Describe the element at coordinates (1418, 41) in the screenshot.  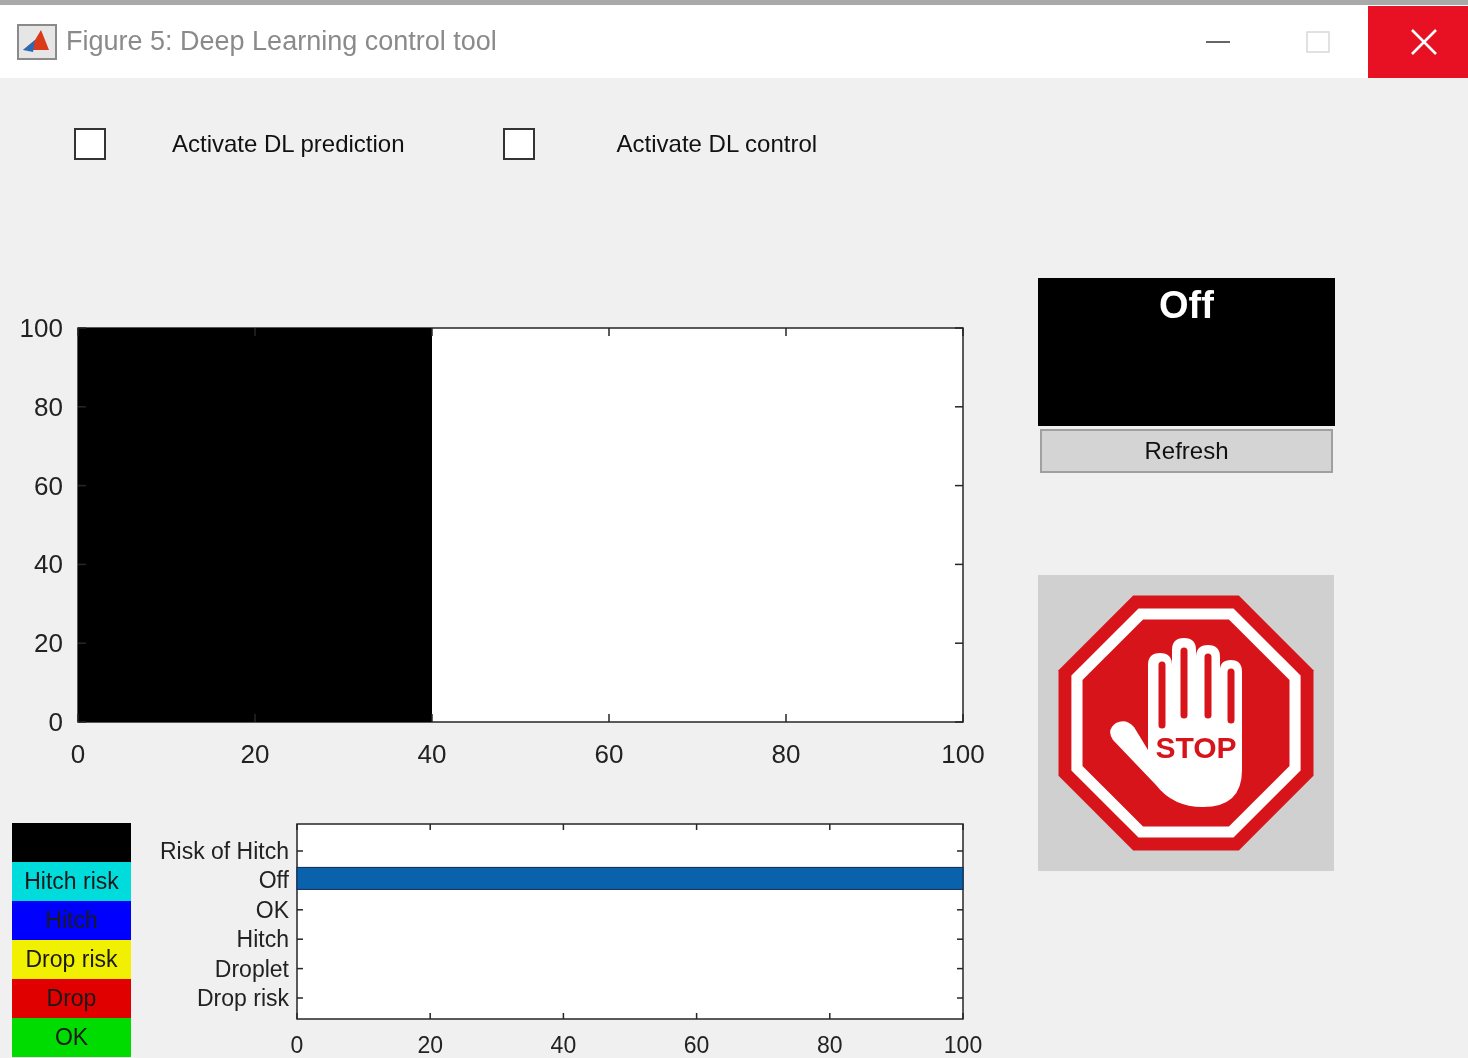
I see `close-button` at that location.